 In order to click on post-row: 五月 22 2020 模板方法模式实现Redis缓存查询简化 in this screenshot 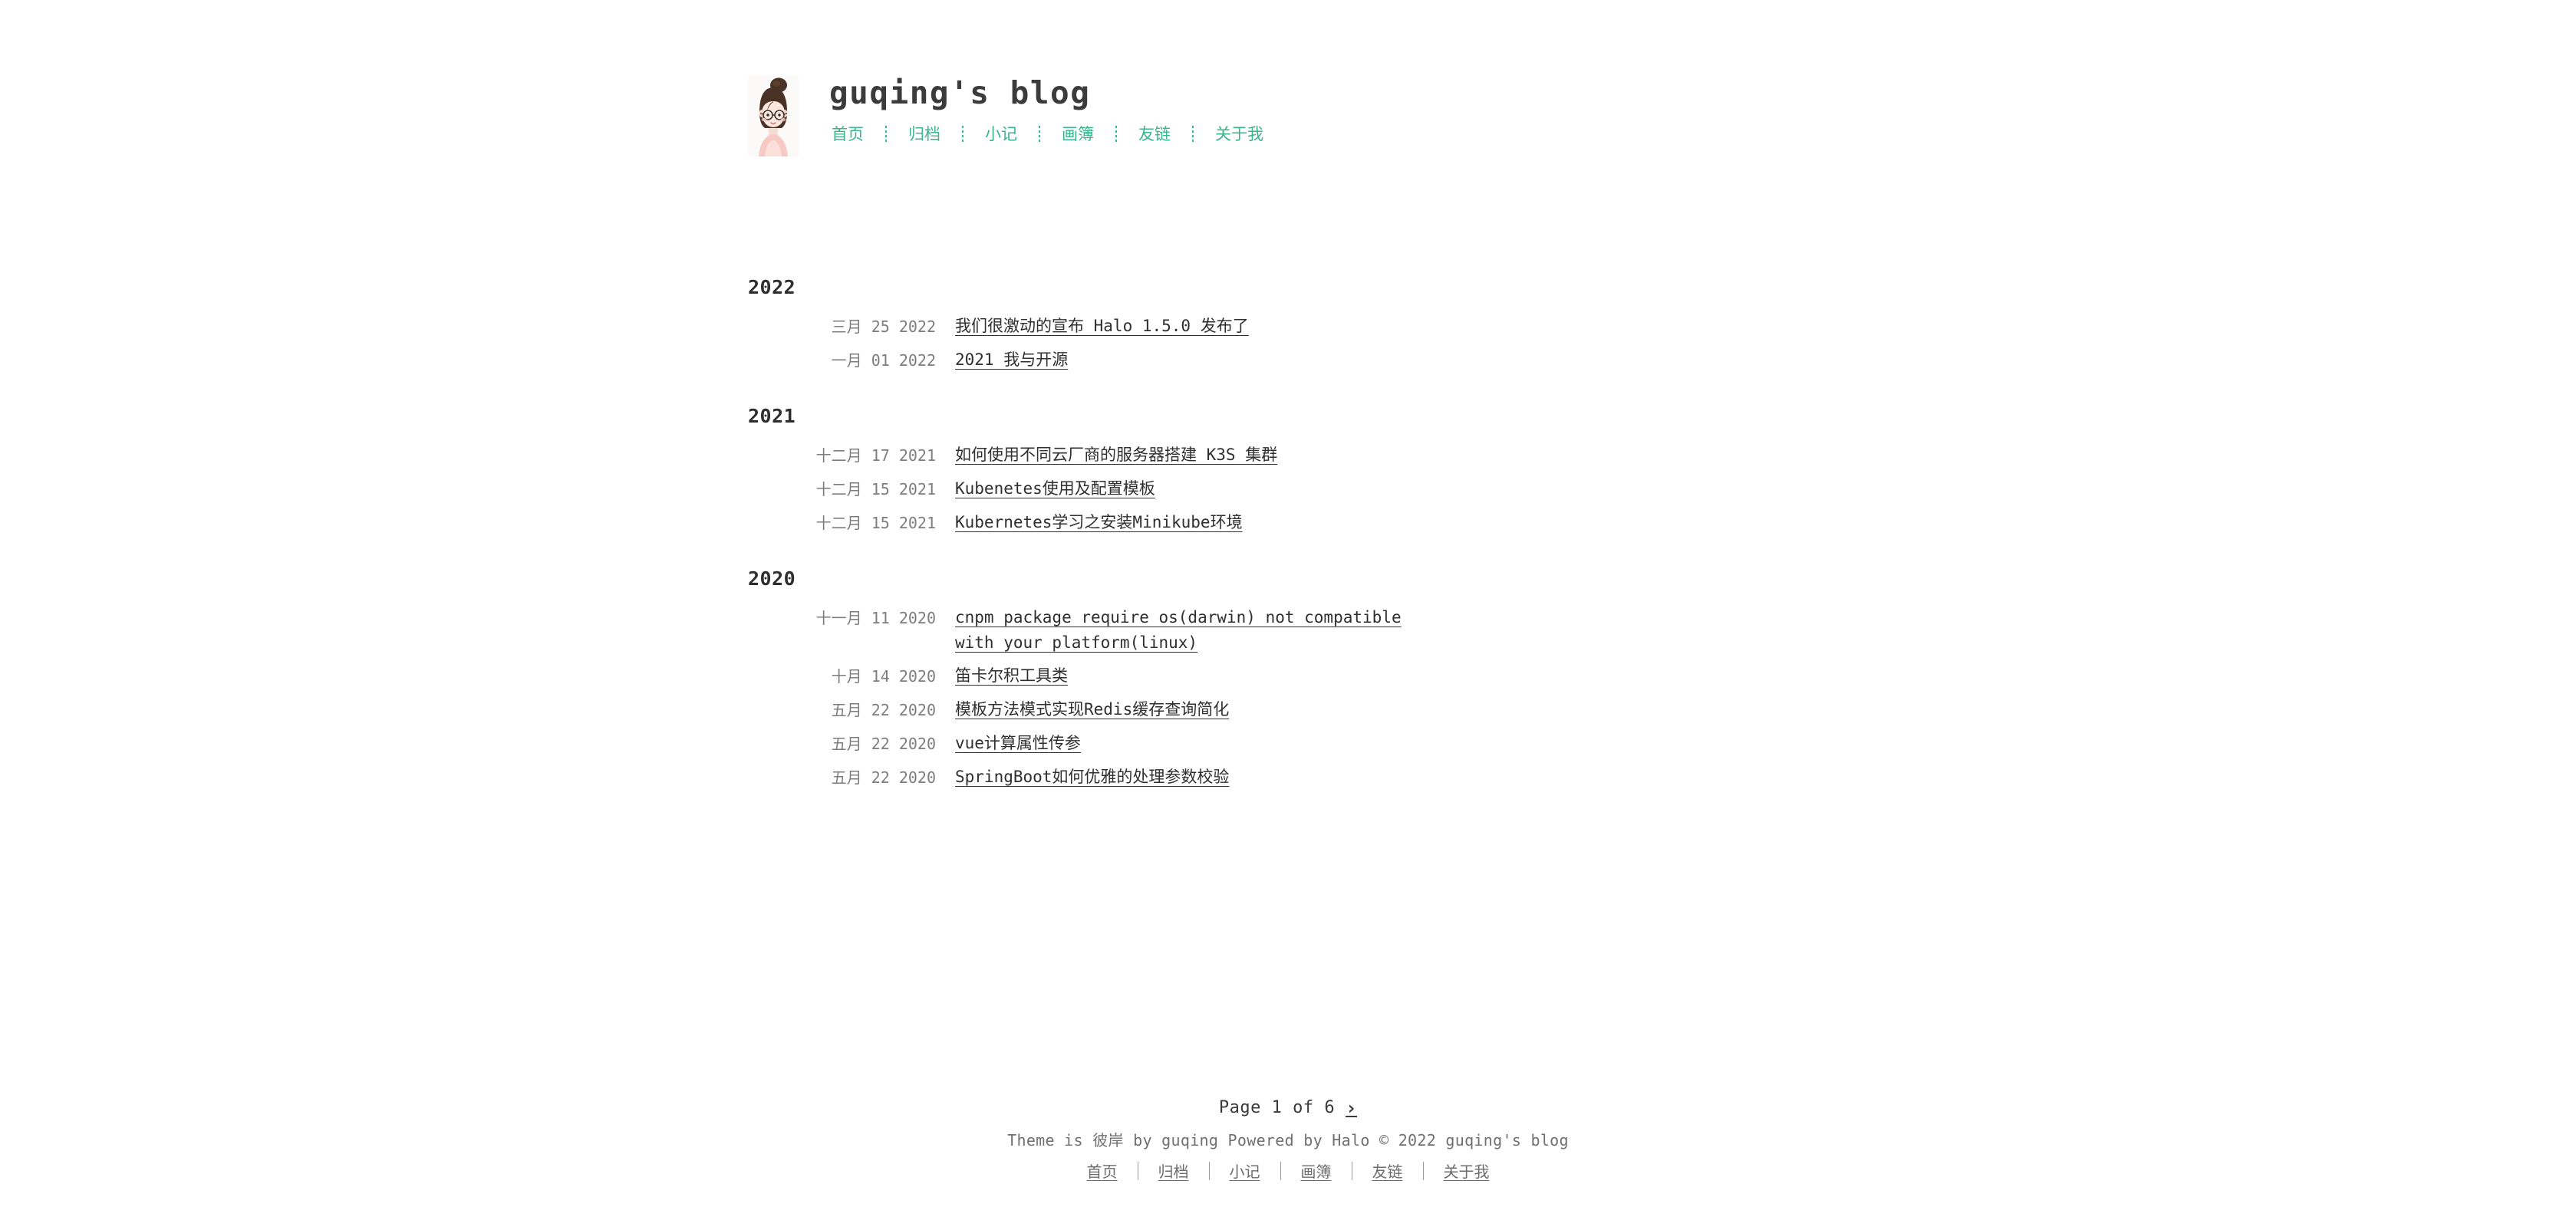, I will do `click(1227, 709)`.